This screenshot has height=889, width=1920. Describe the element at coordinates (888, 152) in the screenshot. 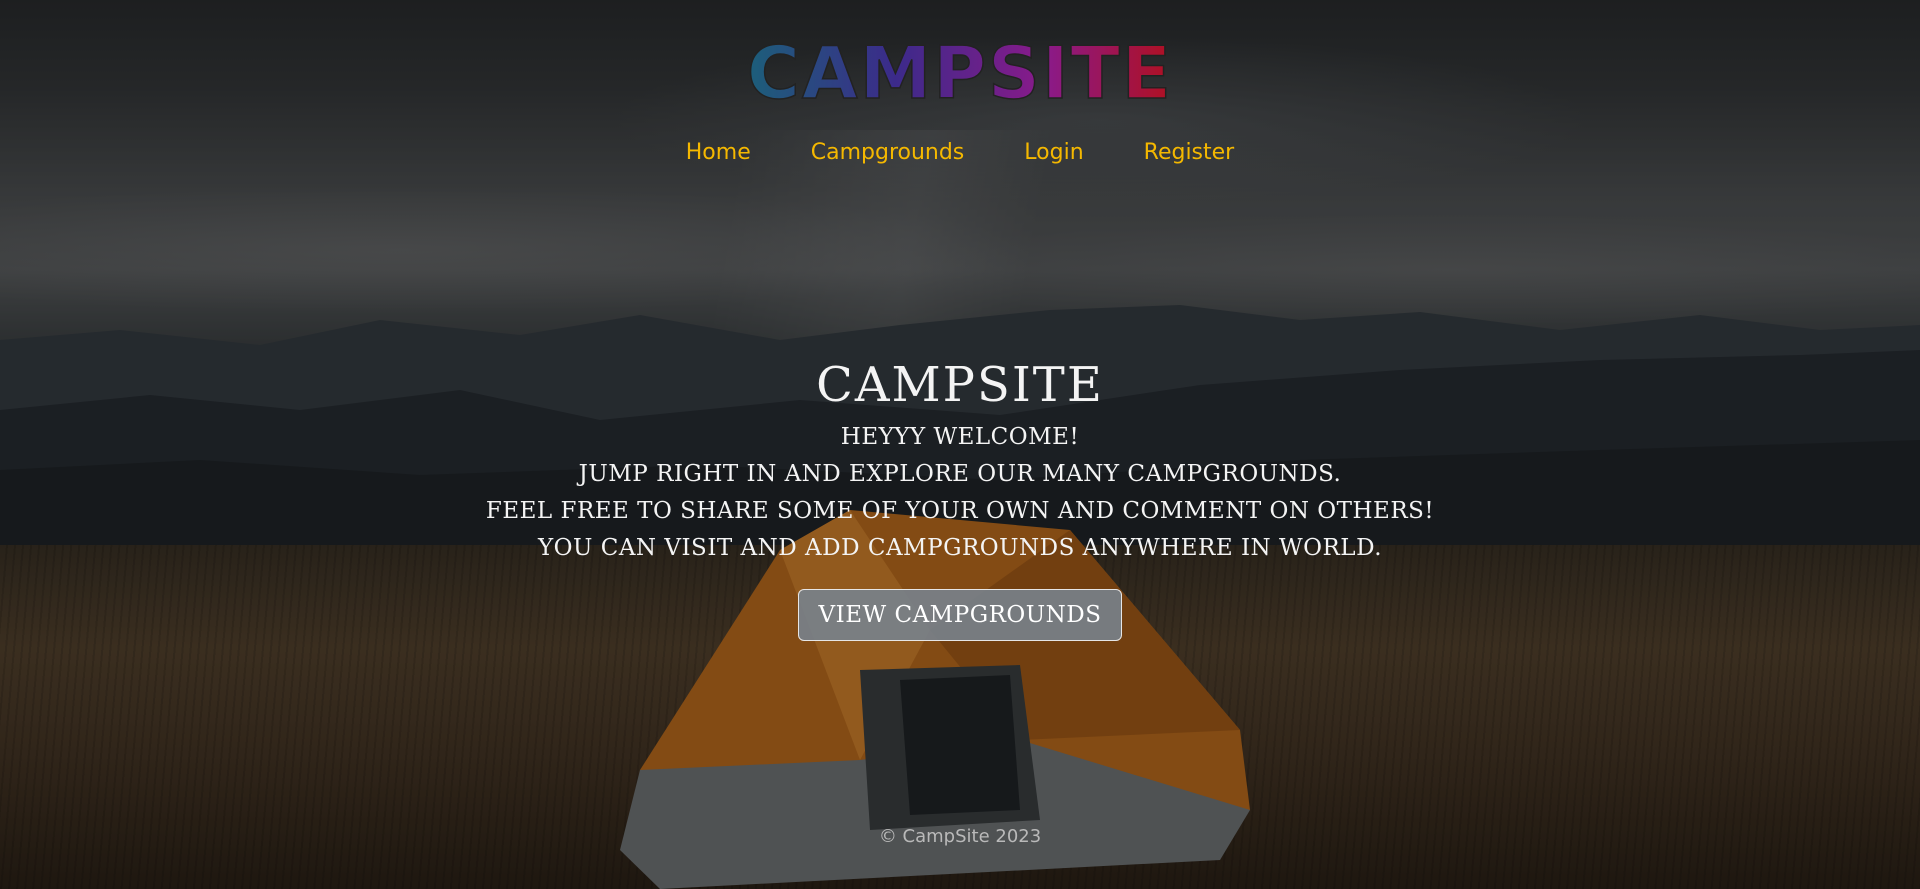

I see `nav-campgrounds-link: Campgrounds` at that location.